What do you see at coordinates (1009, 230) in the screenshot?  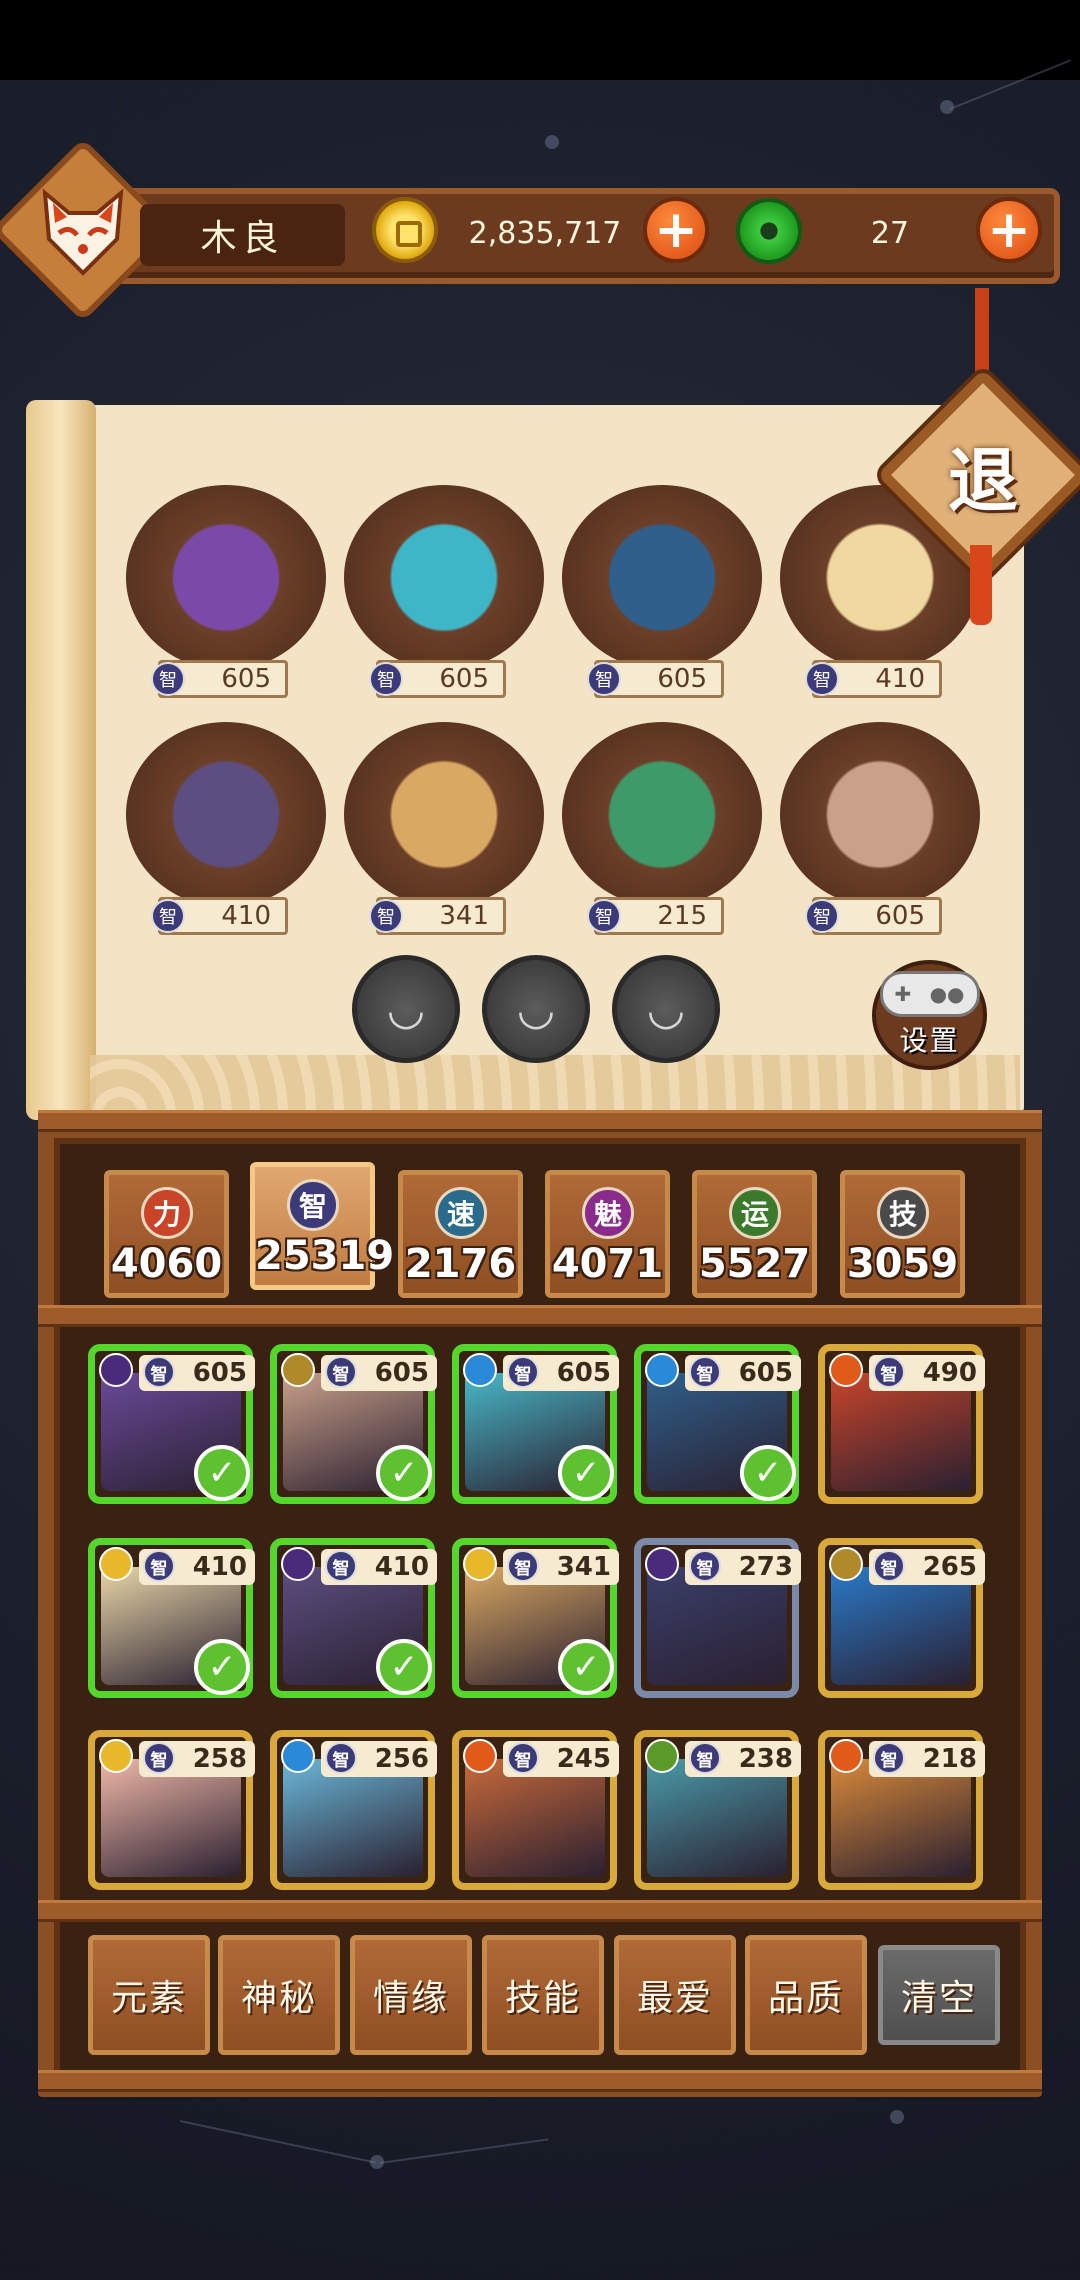 I see `add-jade-button: +` at bounding box center [1009, 230].